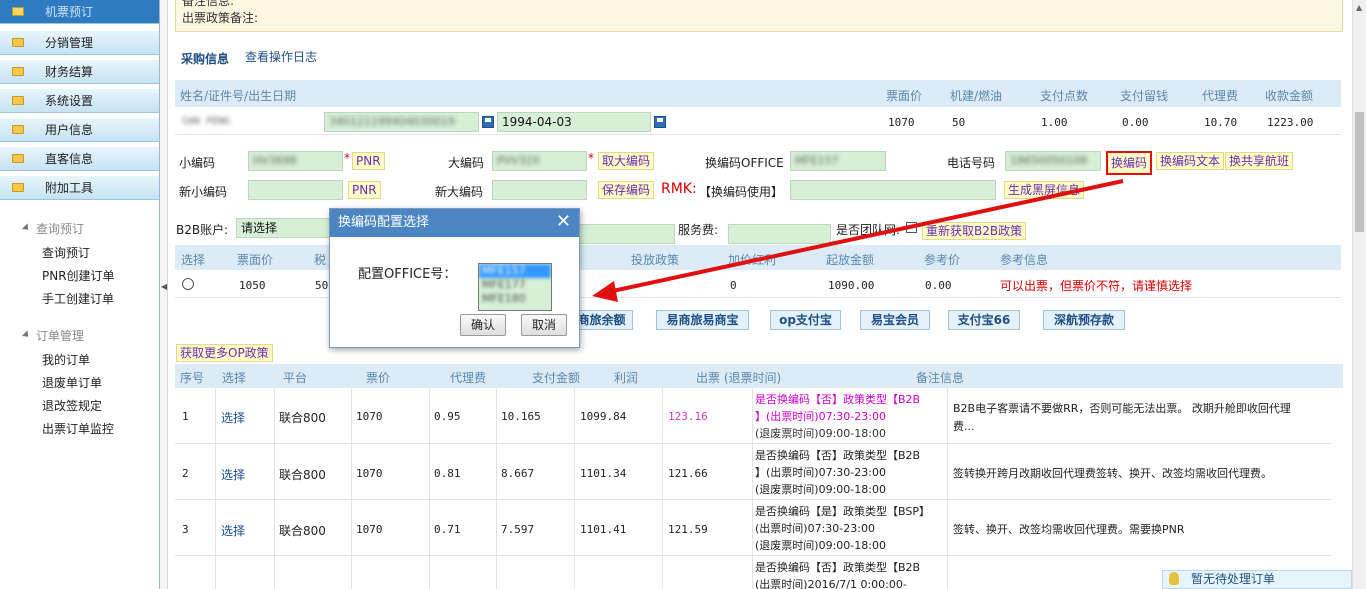 The image size is (1366, 589). I want to click on change-code-button: 换编码, so click(1129, 163).